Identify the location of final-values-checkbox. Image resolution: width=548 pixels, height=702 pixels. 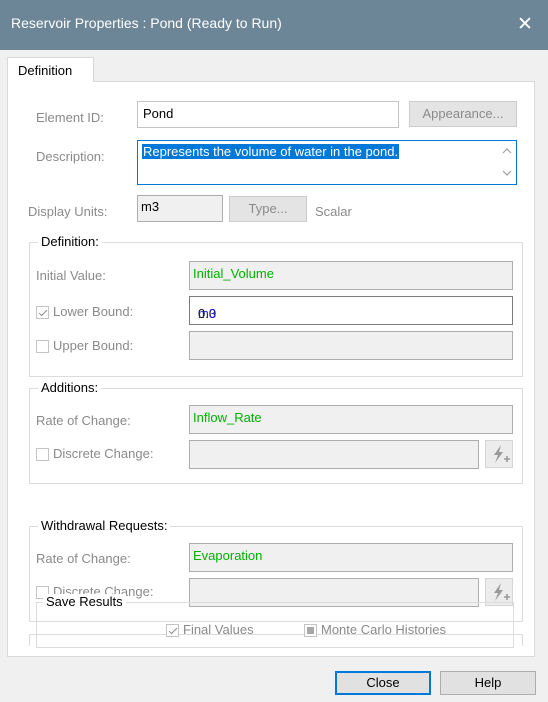
(172, 630).